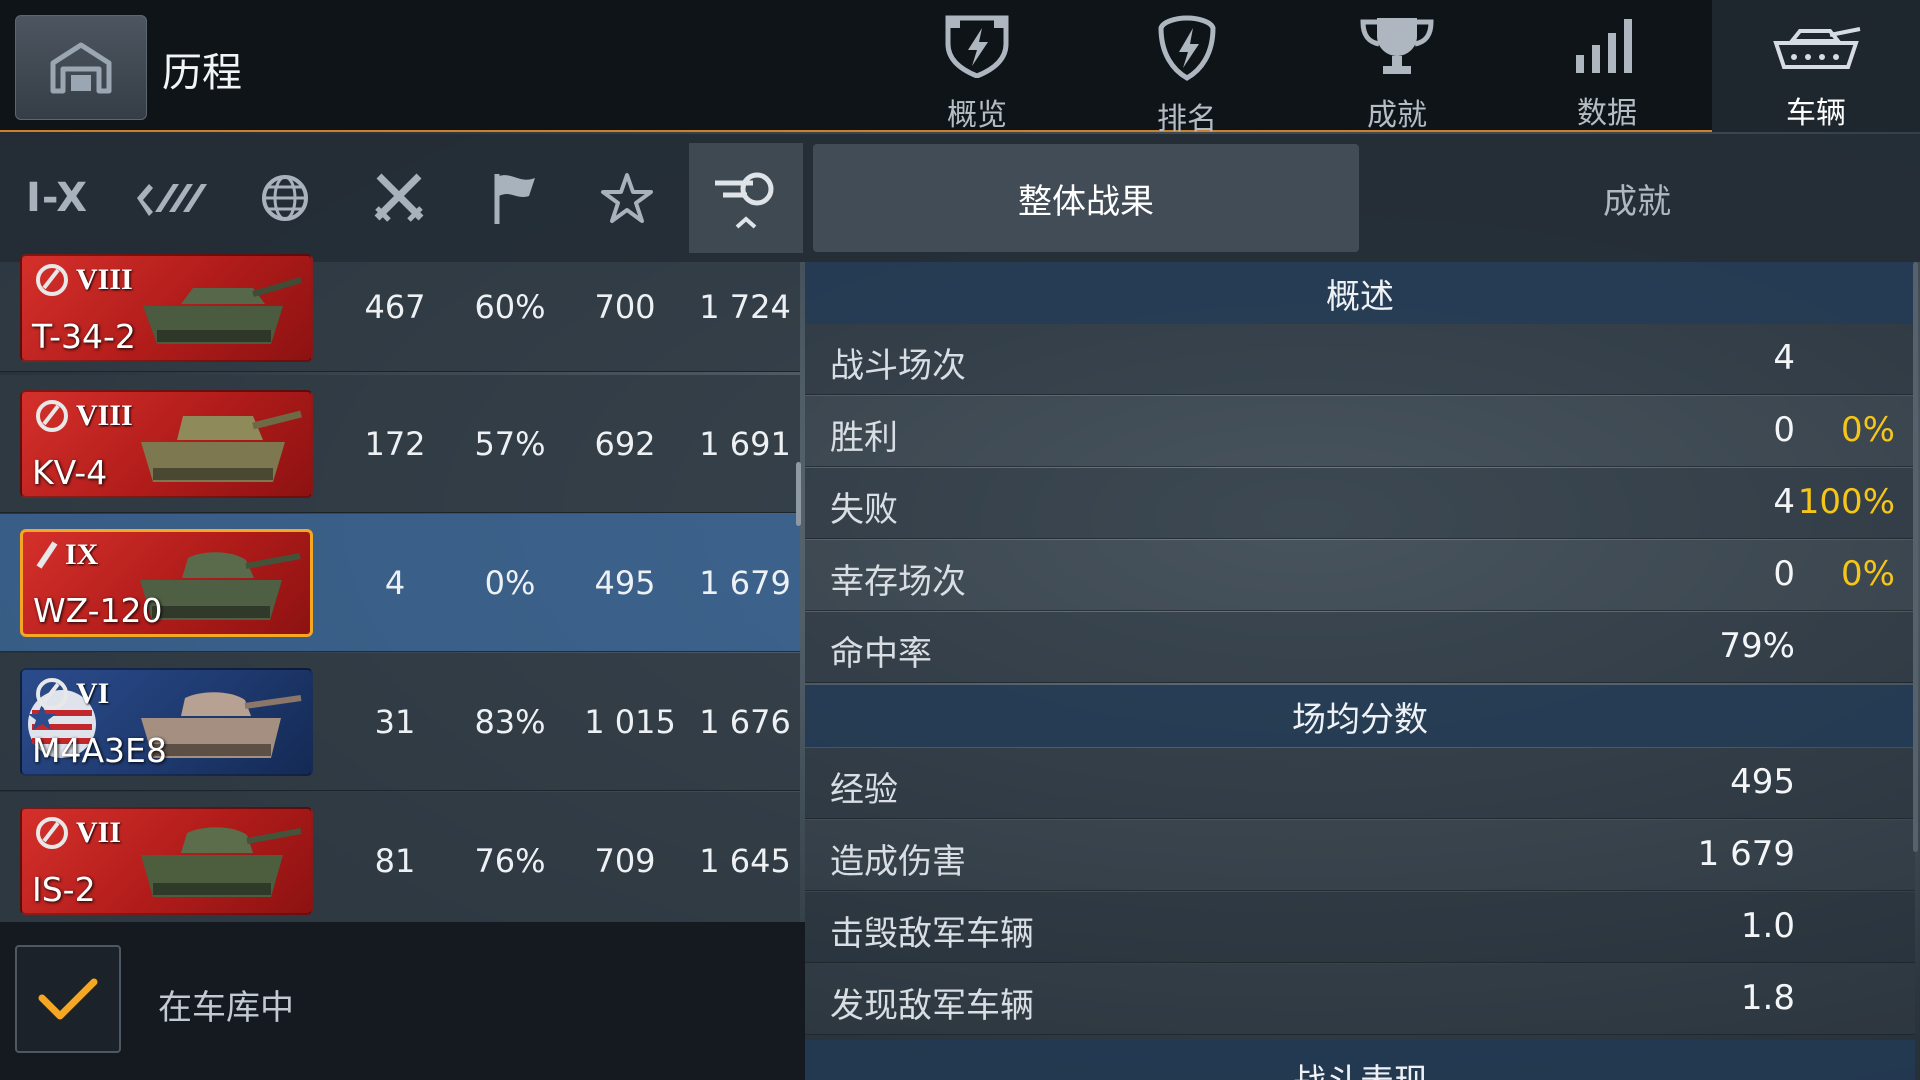  I want to click on tab-statistics: 数据, so click(1607, 66).